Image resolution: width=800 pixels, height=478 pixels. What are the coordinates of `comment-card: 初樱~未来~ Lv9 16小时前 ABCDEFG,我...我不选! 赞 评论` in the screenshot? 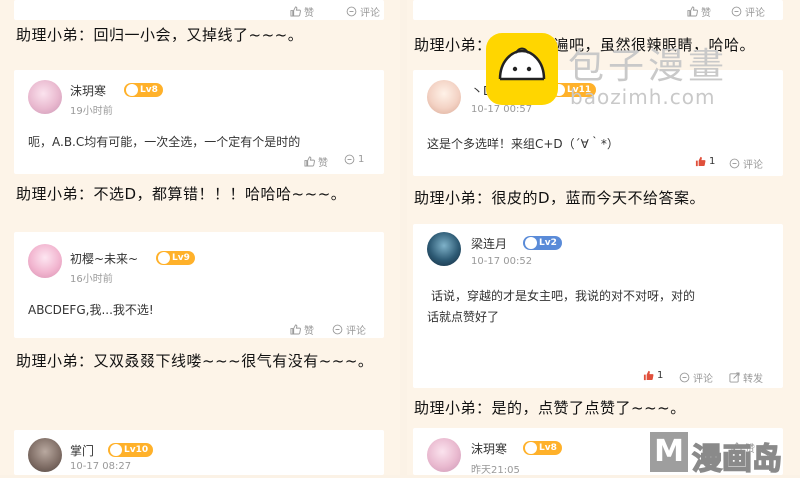 It's located at (199, 285).